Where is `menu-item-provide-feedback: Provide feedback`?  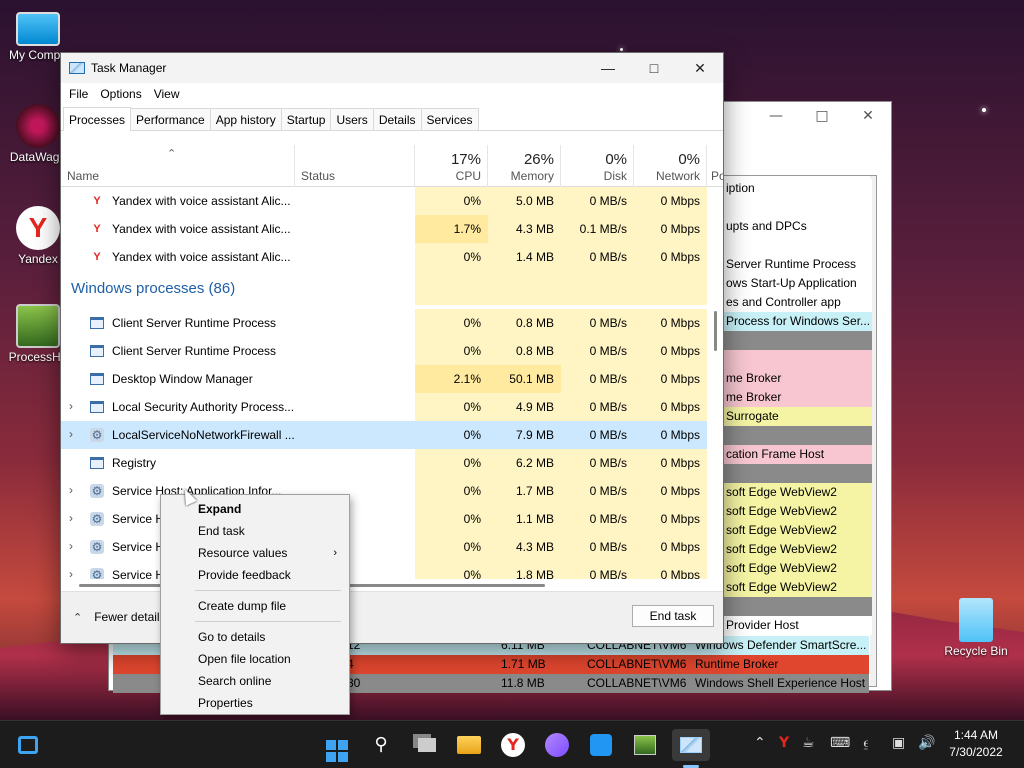
menu-item-provide-feedback: Provide feedback is located at coordinates (255, 575).